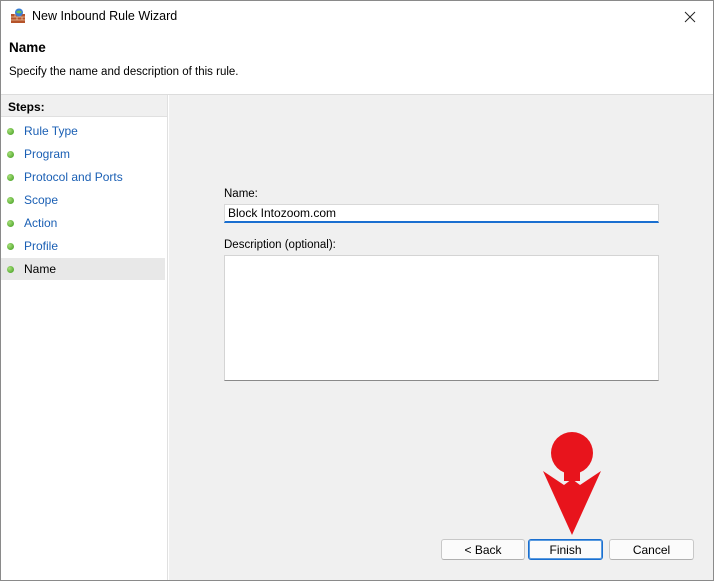 The width and height of the screenshot is (714, 581). What do you see at coordinates (47, 154) in the screenshot?
I see `step-label: Program` at bounding box center [47, 154].